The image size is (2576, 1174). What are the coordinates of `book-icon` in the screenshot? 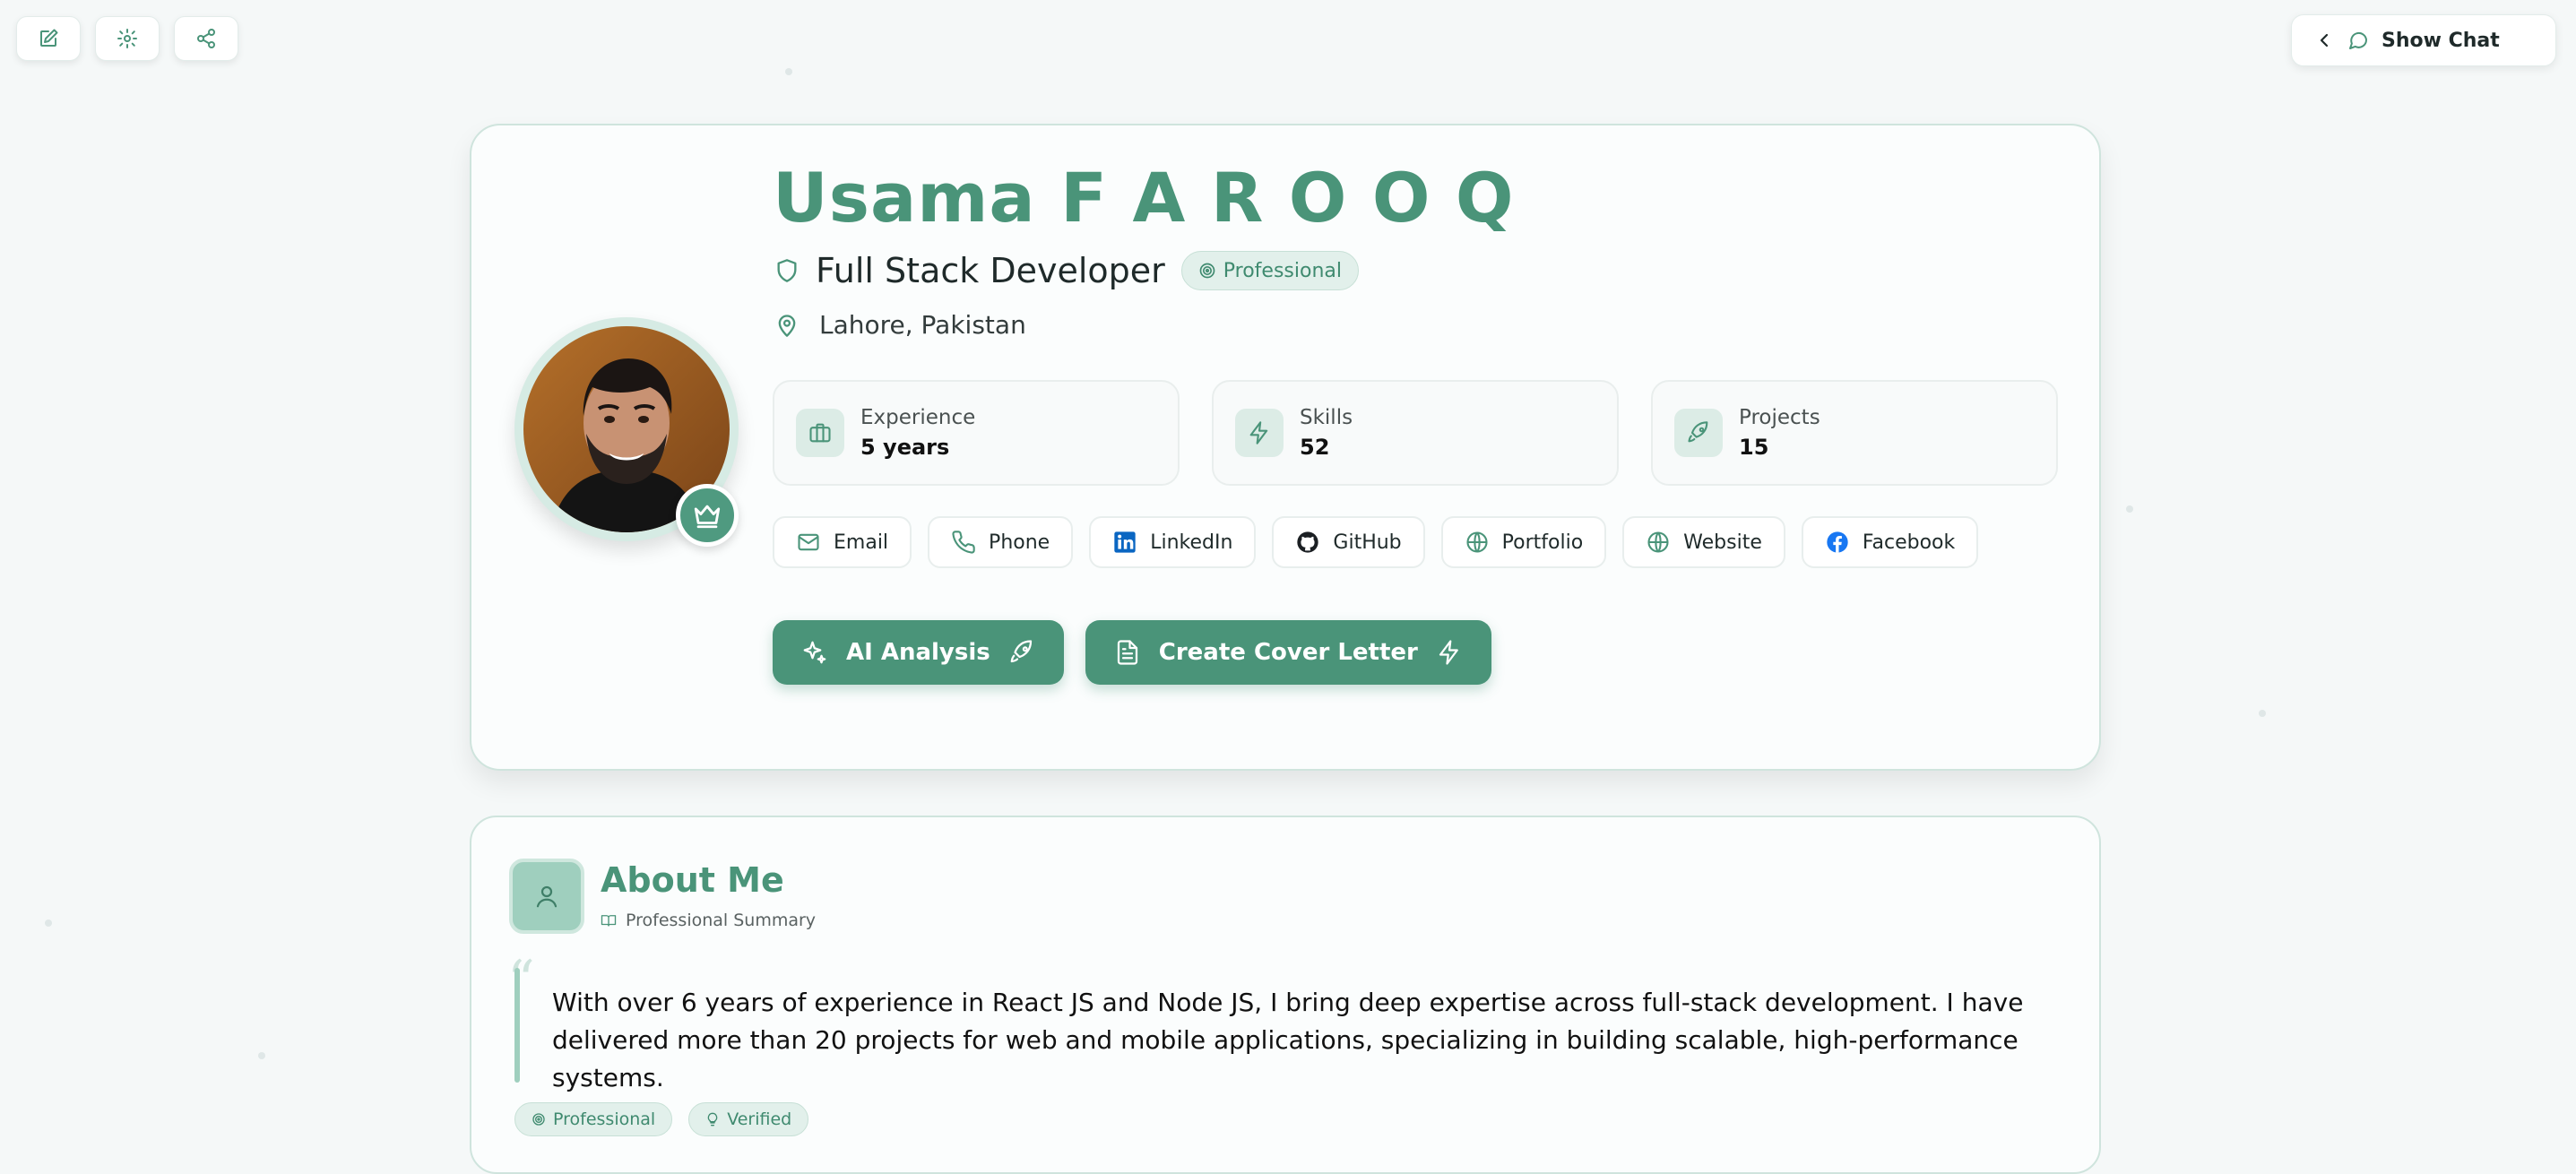 It's located at (609, 921).